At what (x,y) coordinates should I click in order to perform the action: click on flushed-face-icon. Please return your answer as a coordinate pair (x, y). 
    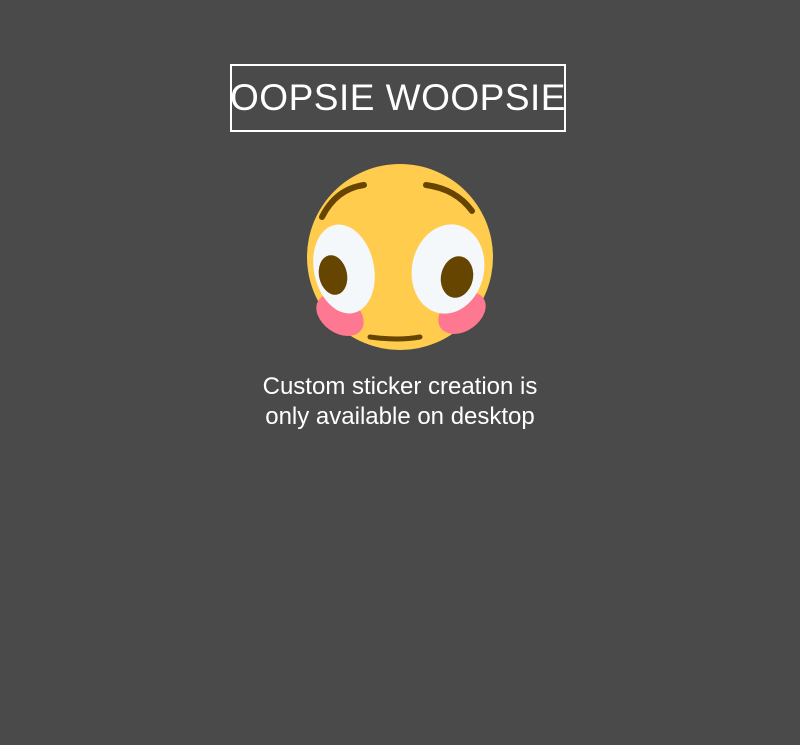
    Looking at the image, I should click on (400, 257).